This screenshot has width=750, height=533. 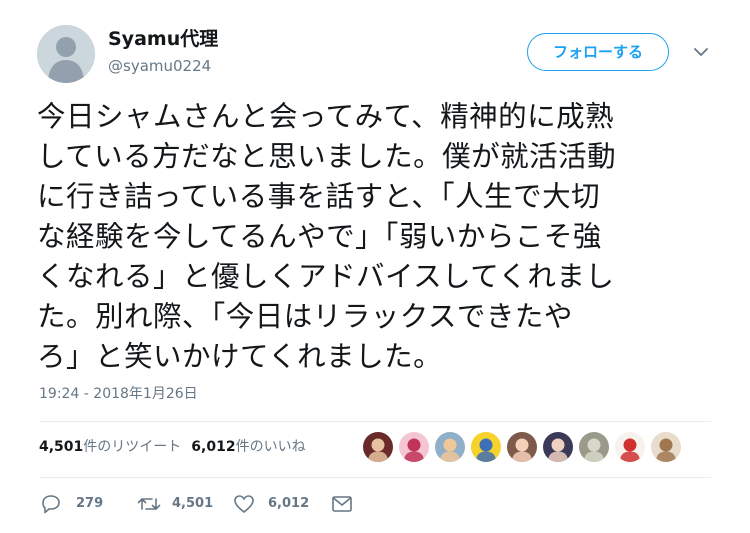 I want to click on retweet-count: 4,501, so click(x=193, y=503).